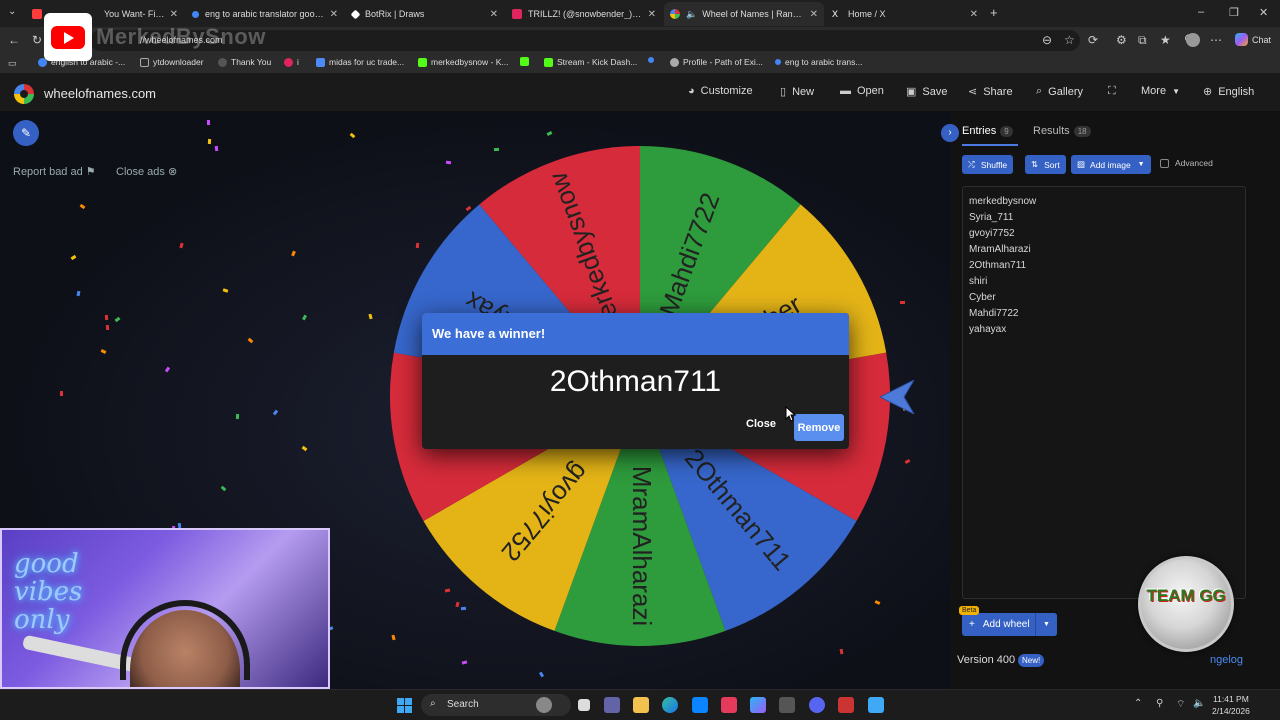 This screenshot has width=1280, height=720. What do you see at coordinates (1263, 12) in the screenshot?
I see `window-close-icon: ✕` at bounding box center [1263, 12].